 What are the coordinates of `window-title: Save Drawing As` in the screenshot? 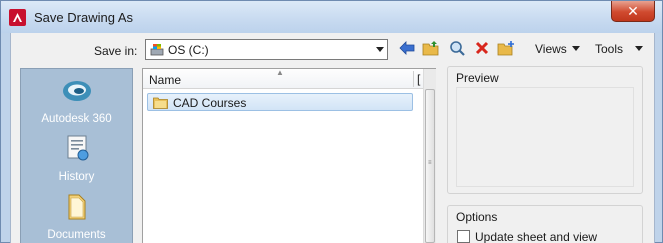 It's located at (83, 17).